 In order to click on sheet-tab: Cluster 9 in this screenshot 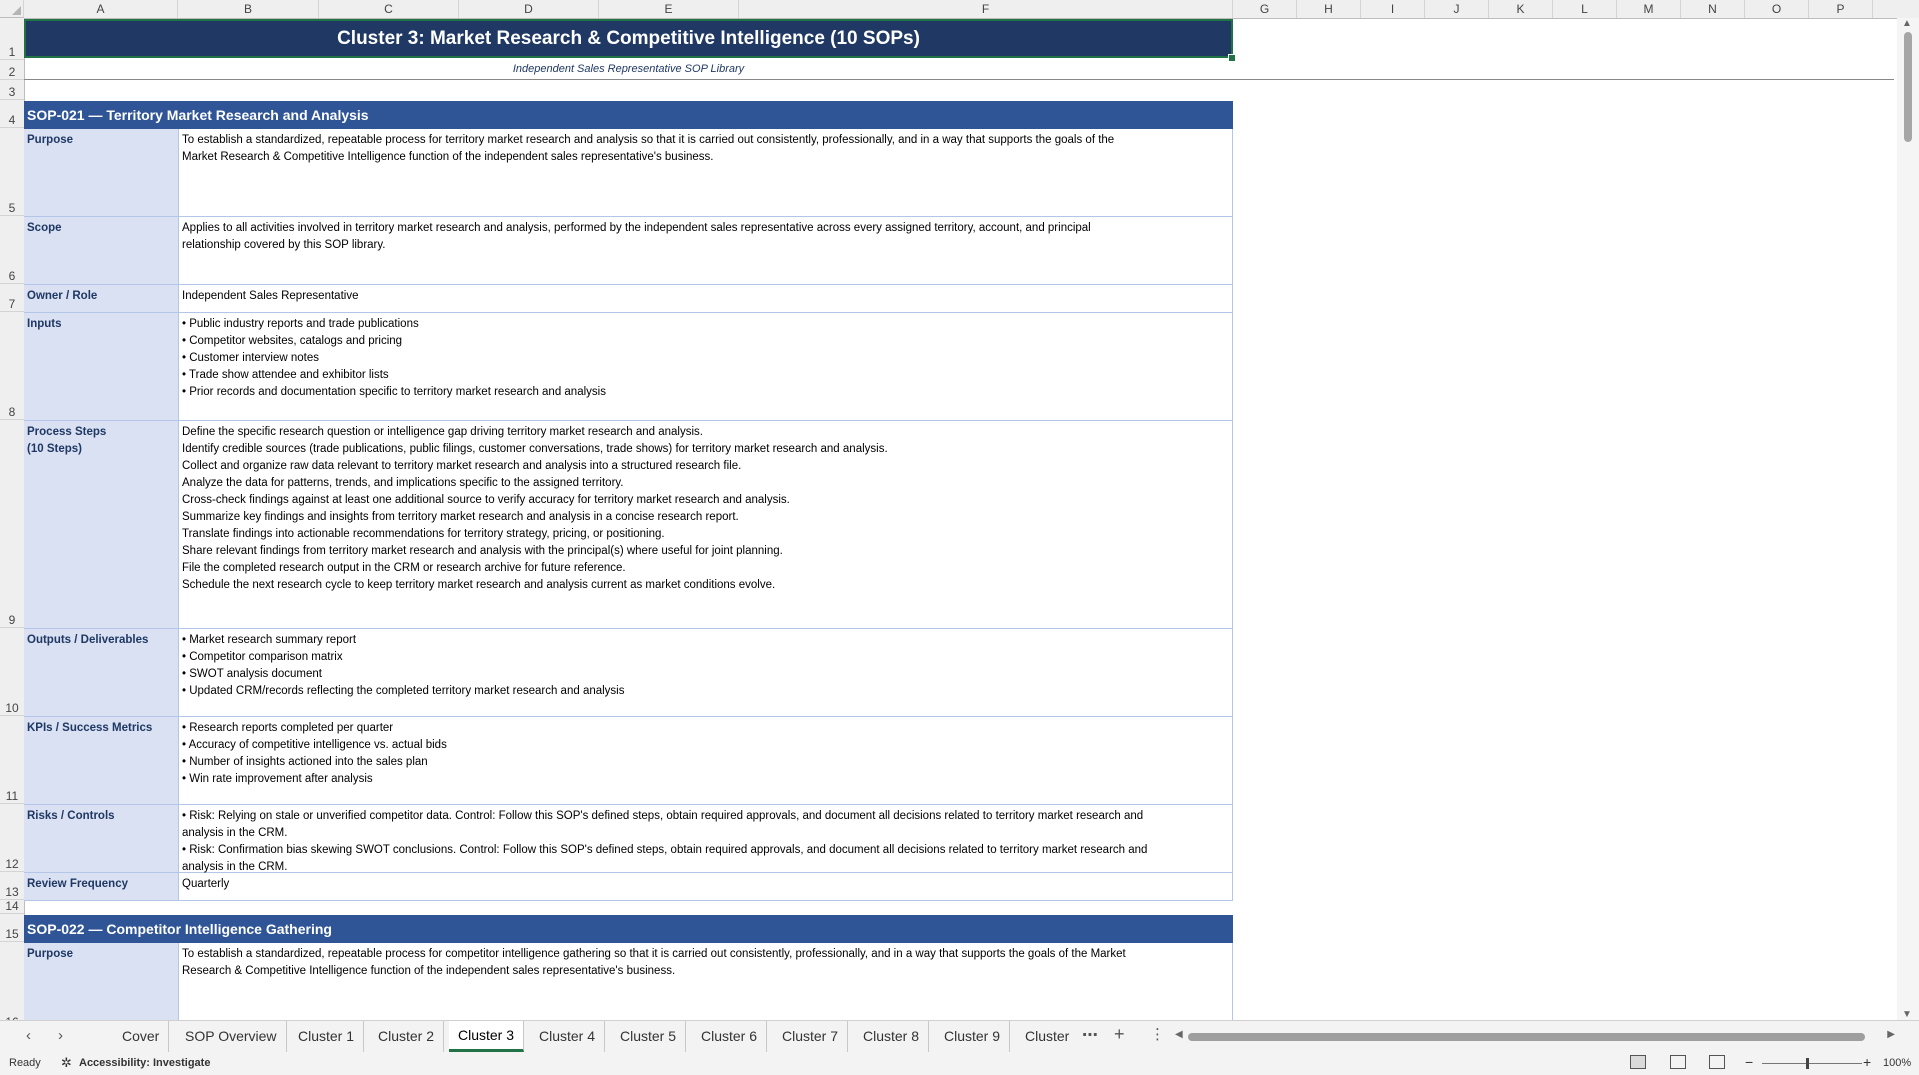, I will do `click(973, 1036)`.